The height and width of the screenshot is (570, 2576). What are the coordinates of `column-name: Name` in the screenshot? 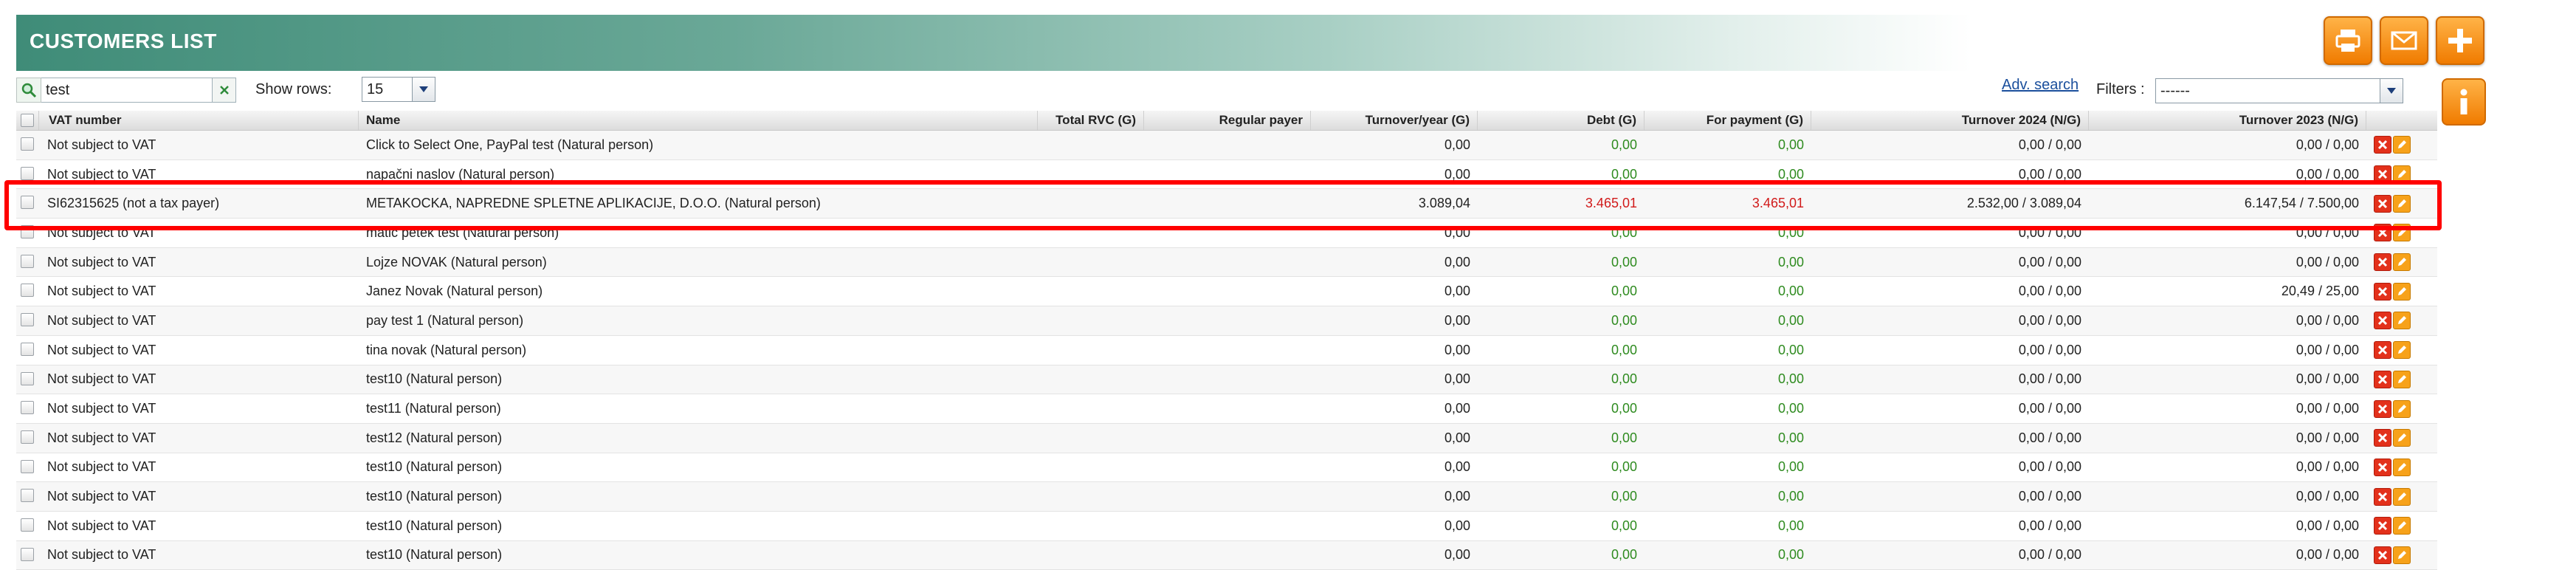 It's located at (699, 120).